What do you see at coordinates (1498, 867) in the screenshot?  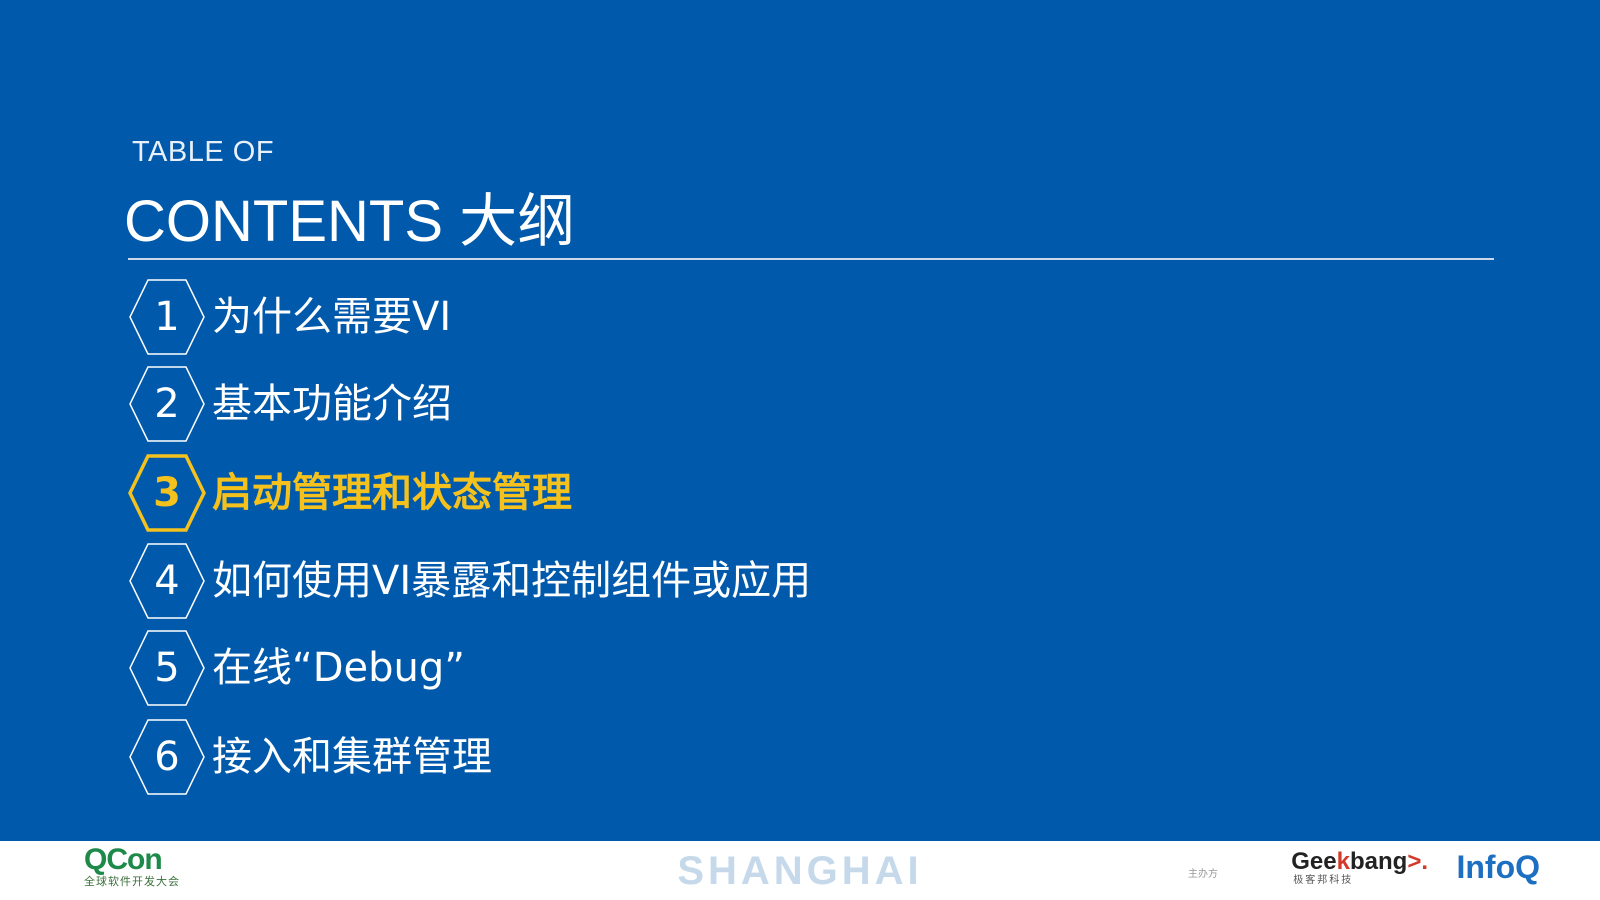 I see `infoq-logo: InfoQ` at bounding box center [1498, 867].